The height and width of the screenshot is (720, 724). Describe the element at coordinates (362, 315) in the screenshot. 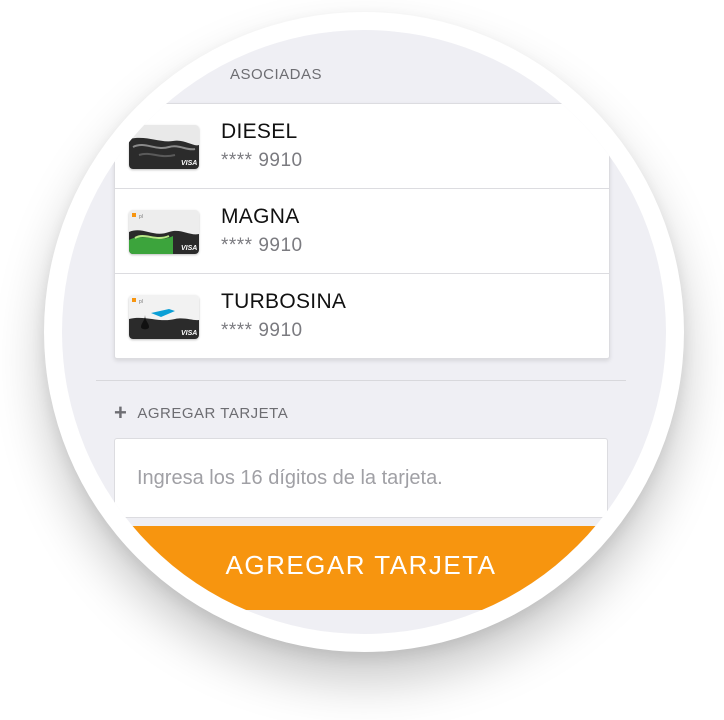

I see `card-row-turbosina: pl VISA TURBOSINA **** 9910` at that location.